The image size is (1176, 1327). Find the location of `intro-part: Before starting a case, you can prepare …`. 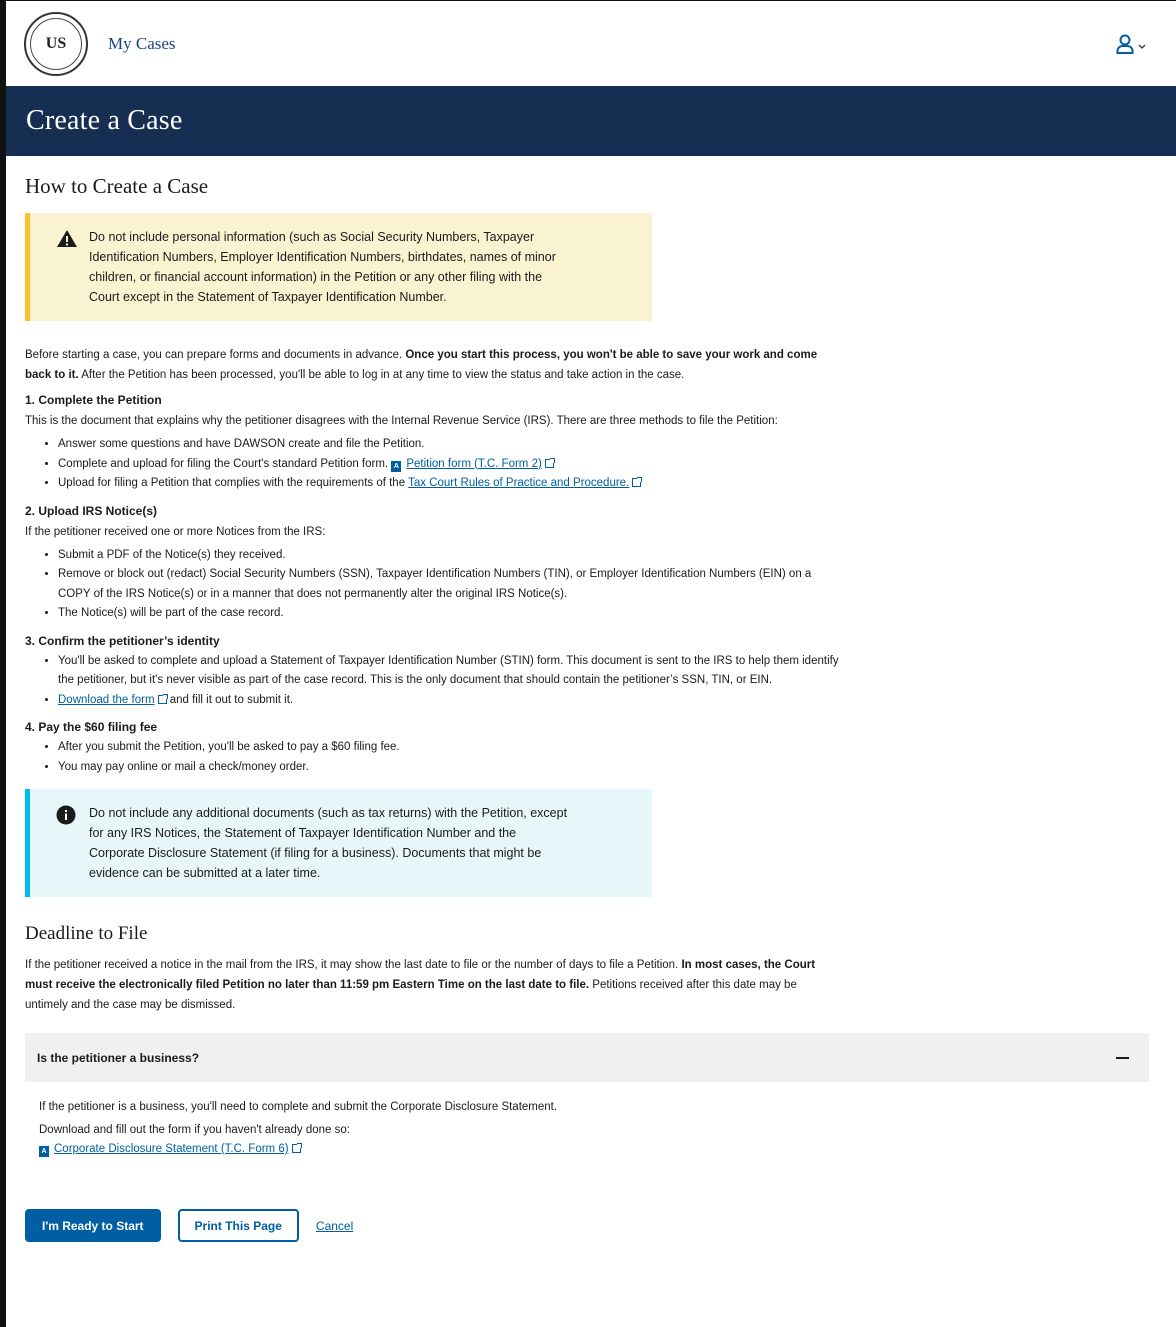

intro-part: Before starting a case, you can prepare … is located at coordinates (215, 355).